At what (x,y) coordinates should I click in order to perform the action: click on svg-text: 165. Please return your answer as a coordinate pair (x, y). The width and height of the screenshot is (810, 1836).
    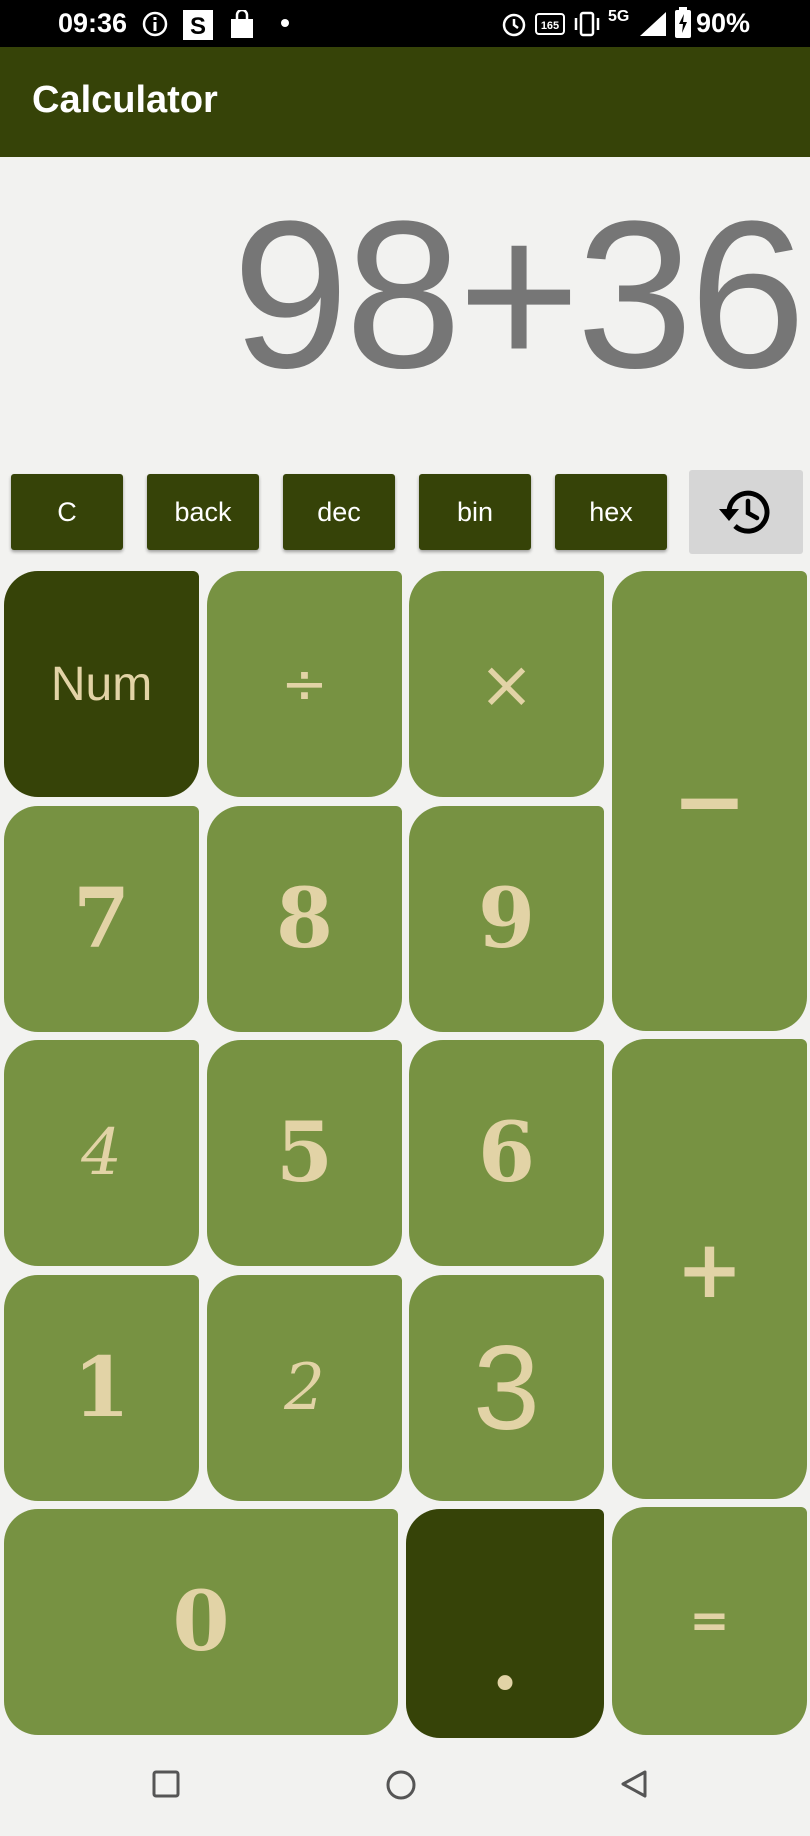
    Looking at the image, I should click on (550, 26).